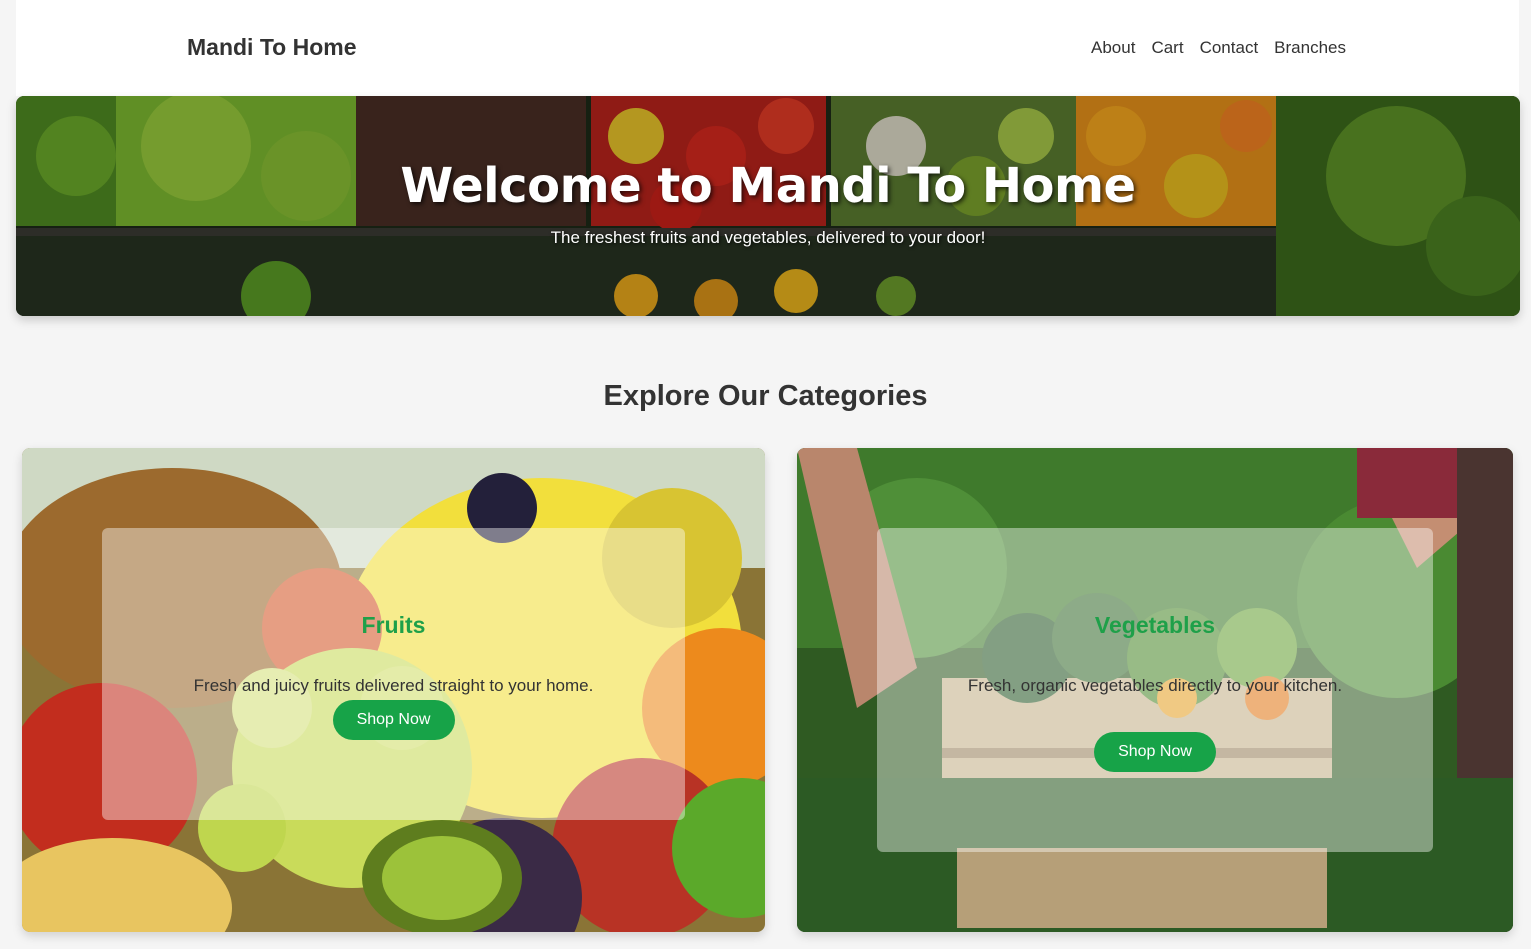 The width and height of the screenshot is (1531, 949). Describe the element at coordinates (1155, 752) in the screenshot. I see `shop-now-vegetables-button: Shop Now` at that location.